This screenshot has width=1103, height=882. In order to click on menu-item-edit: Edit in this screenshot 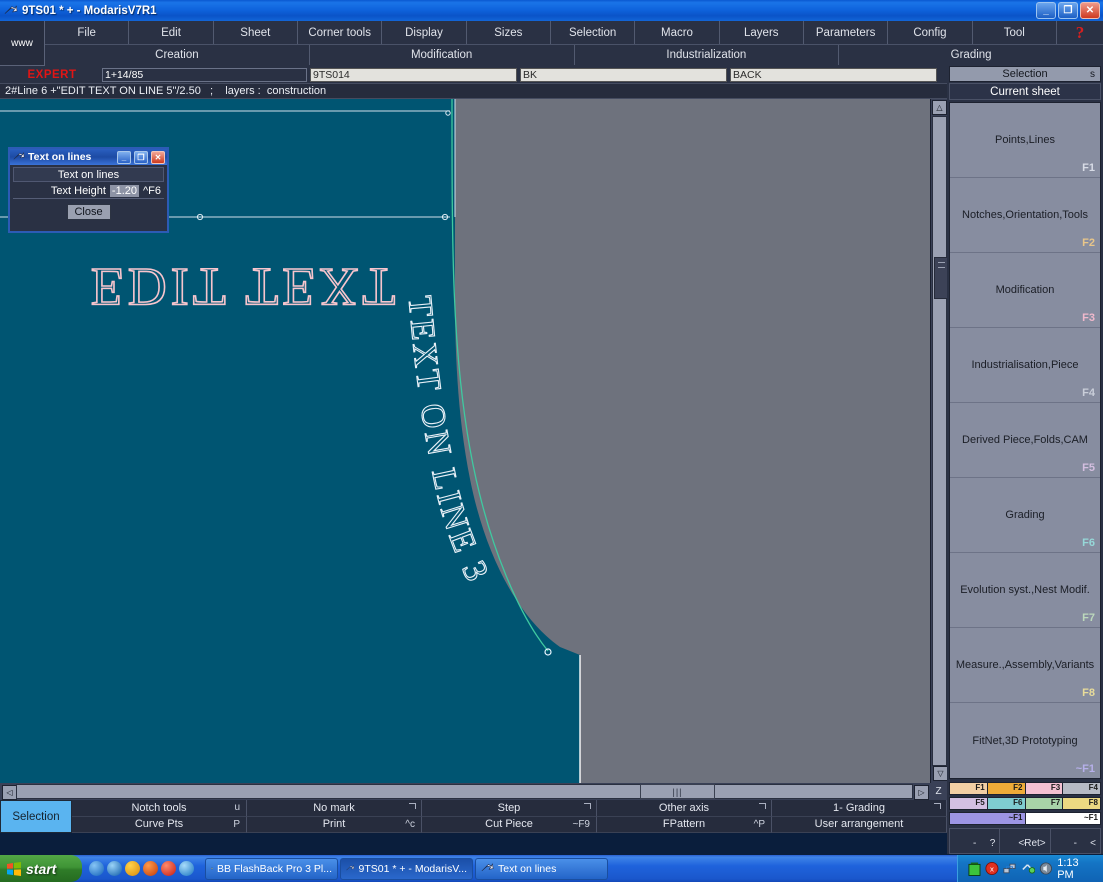, I will do `click(171, 32)`.